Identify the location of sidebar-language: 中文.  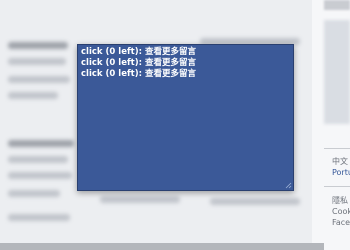
(340, 161).